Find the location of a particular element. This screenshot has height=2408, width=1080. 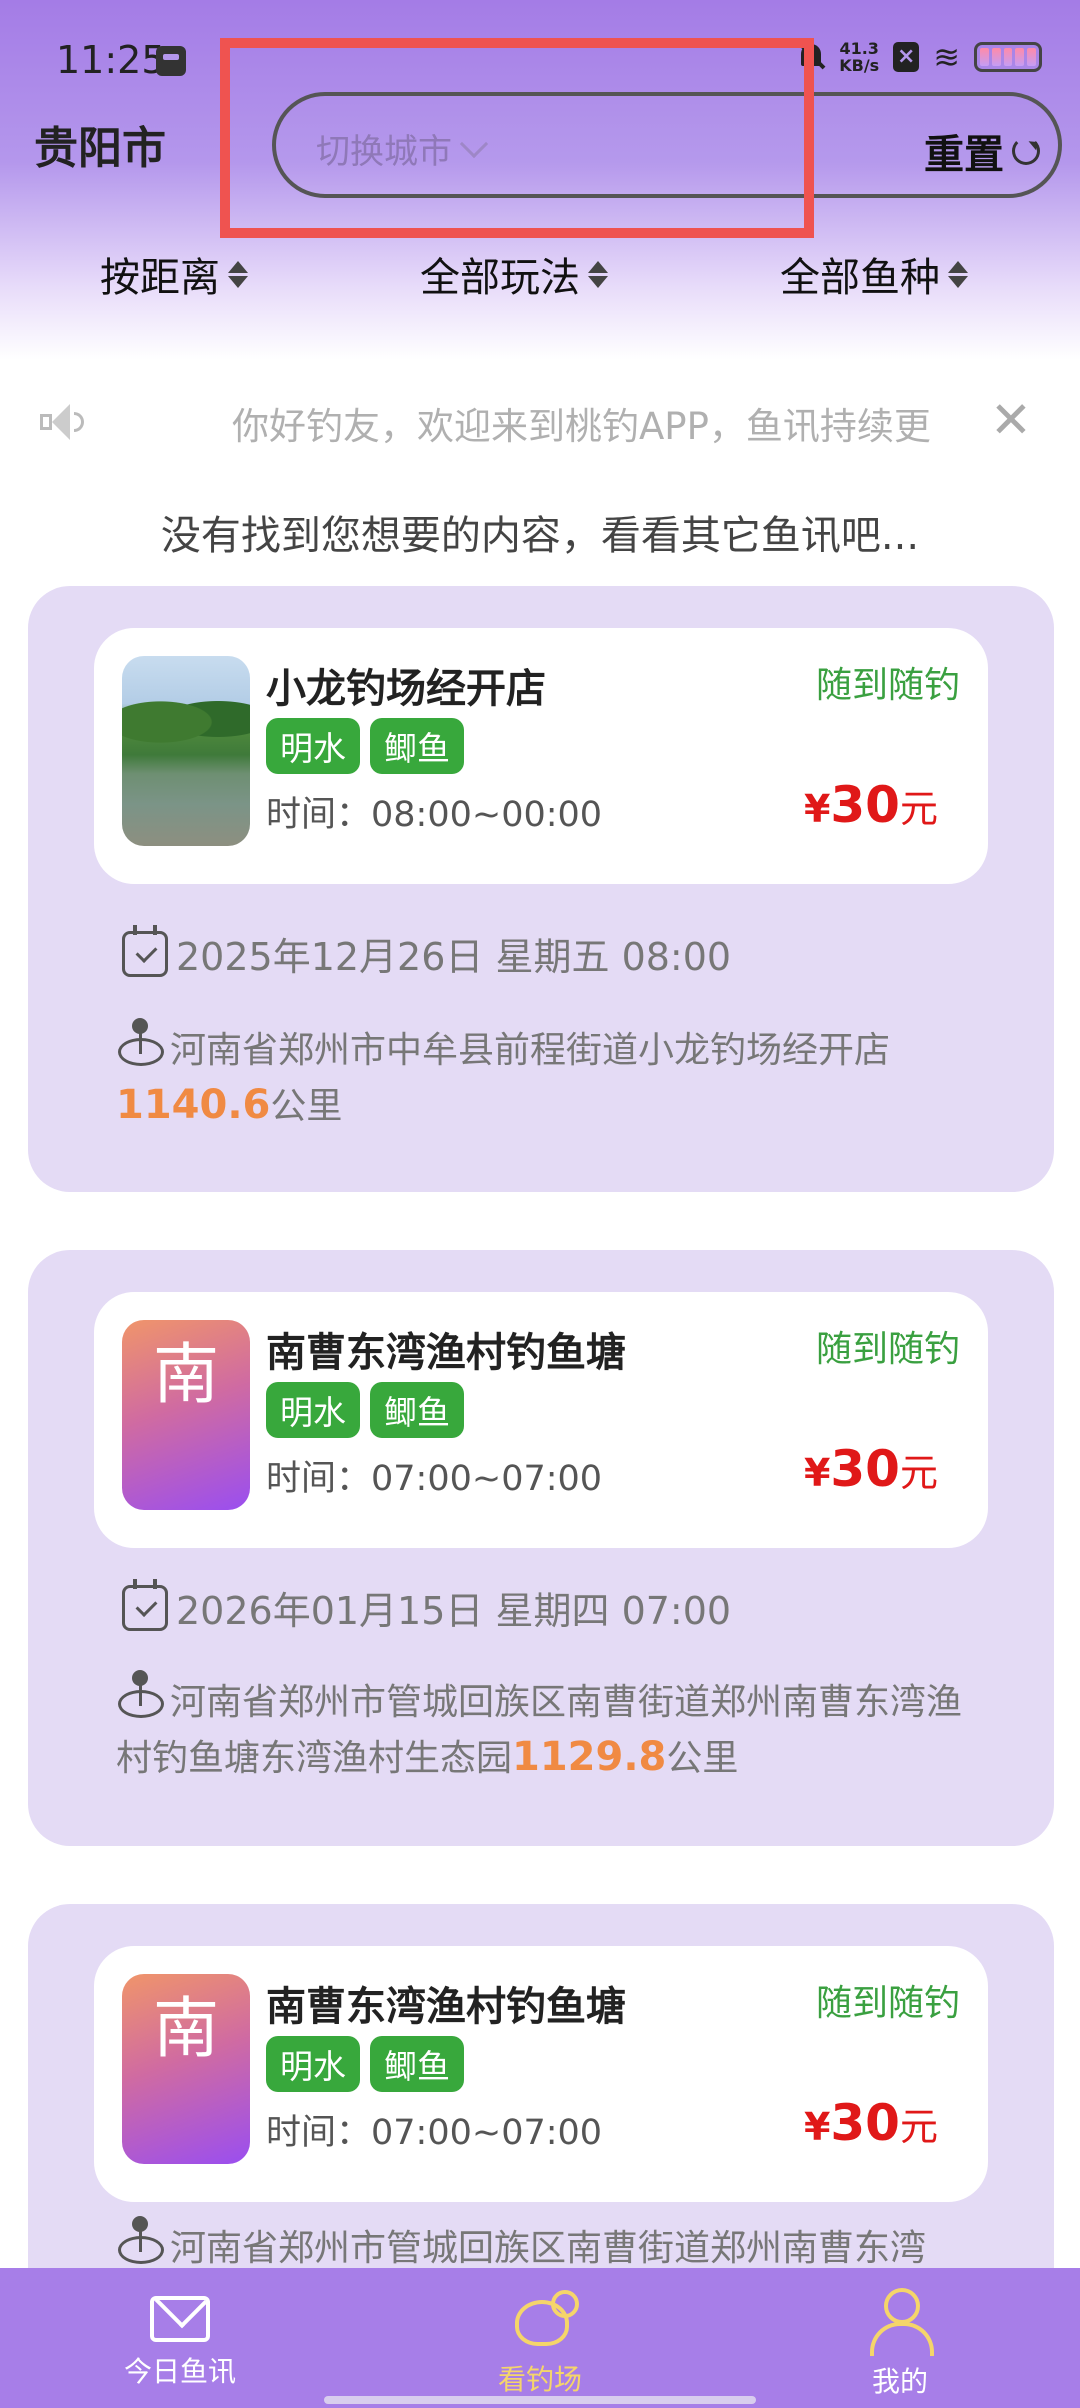

address-text: 河南省郑州市中牟县前程街道小龙钓场经开店 is located at coordinates (530, 1050).